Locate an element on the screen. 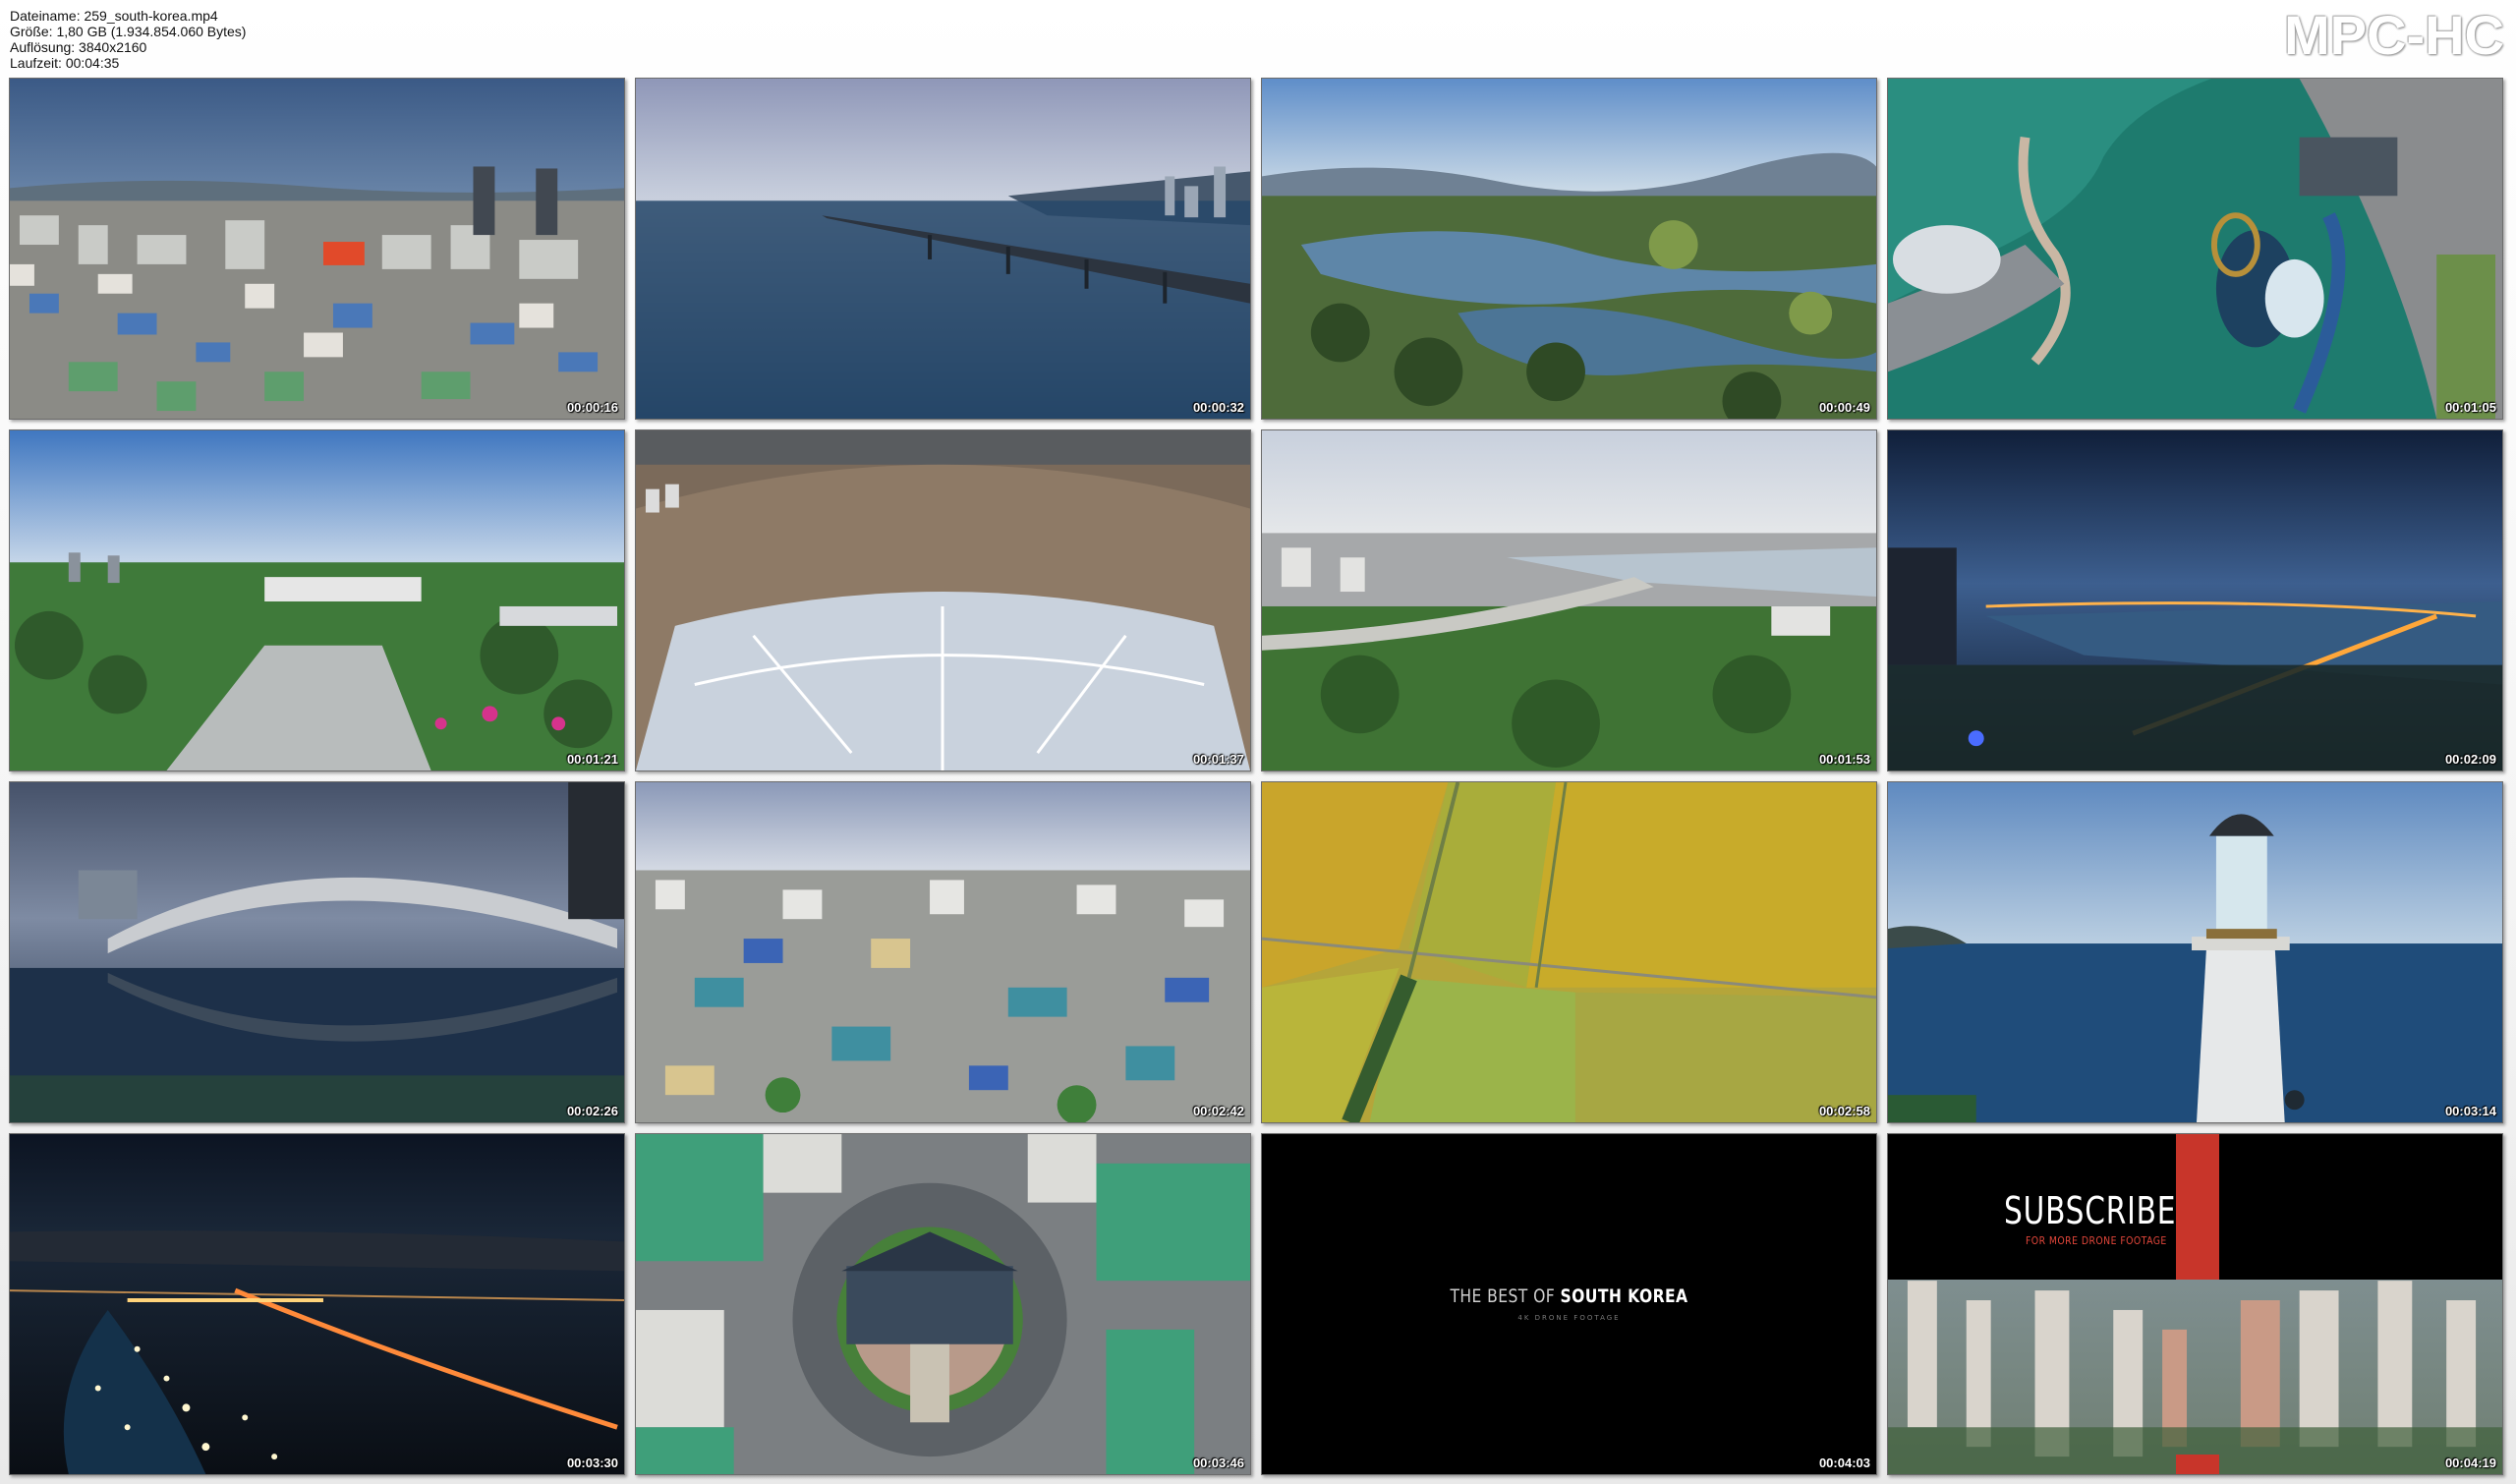  thumbnail-10: 00:02:42 is located at coordinates (943, 952).